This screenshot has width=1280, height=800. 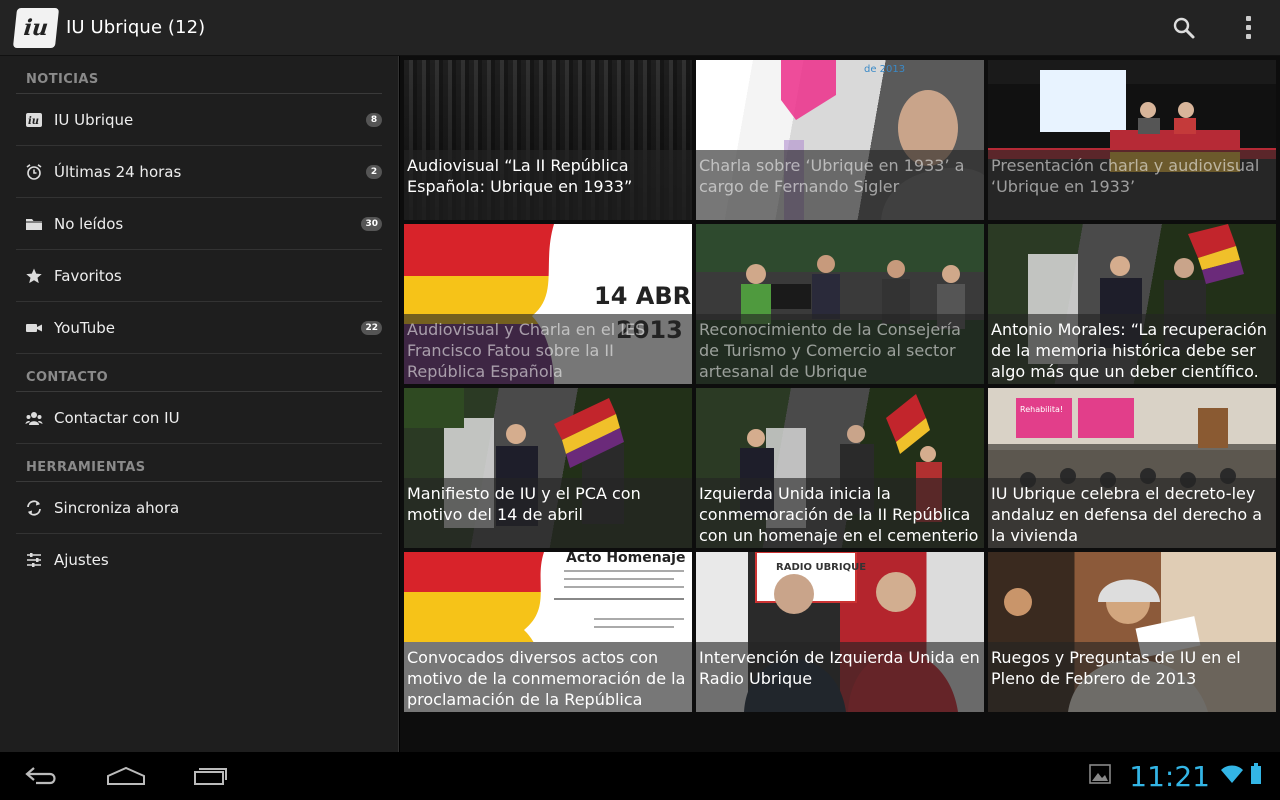 What do you see at coordinates (126, 776) in the screenshot?
I see `home-button` at bounding box center [126, 776].